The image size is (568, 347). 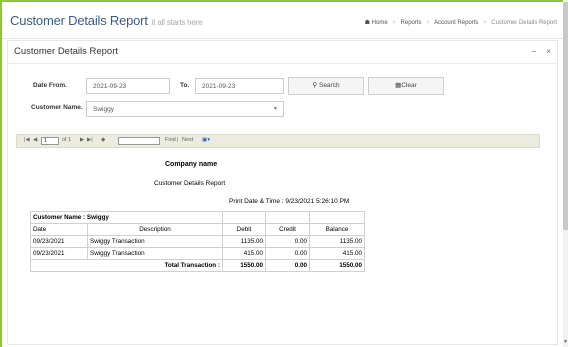 I want to click on report-print-date: Print Date & Time : 9/23/2021 5:26:10 PM, so click(x=289, y=201).